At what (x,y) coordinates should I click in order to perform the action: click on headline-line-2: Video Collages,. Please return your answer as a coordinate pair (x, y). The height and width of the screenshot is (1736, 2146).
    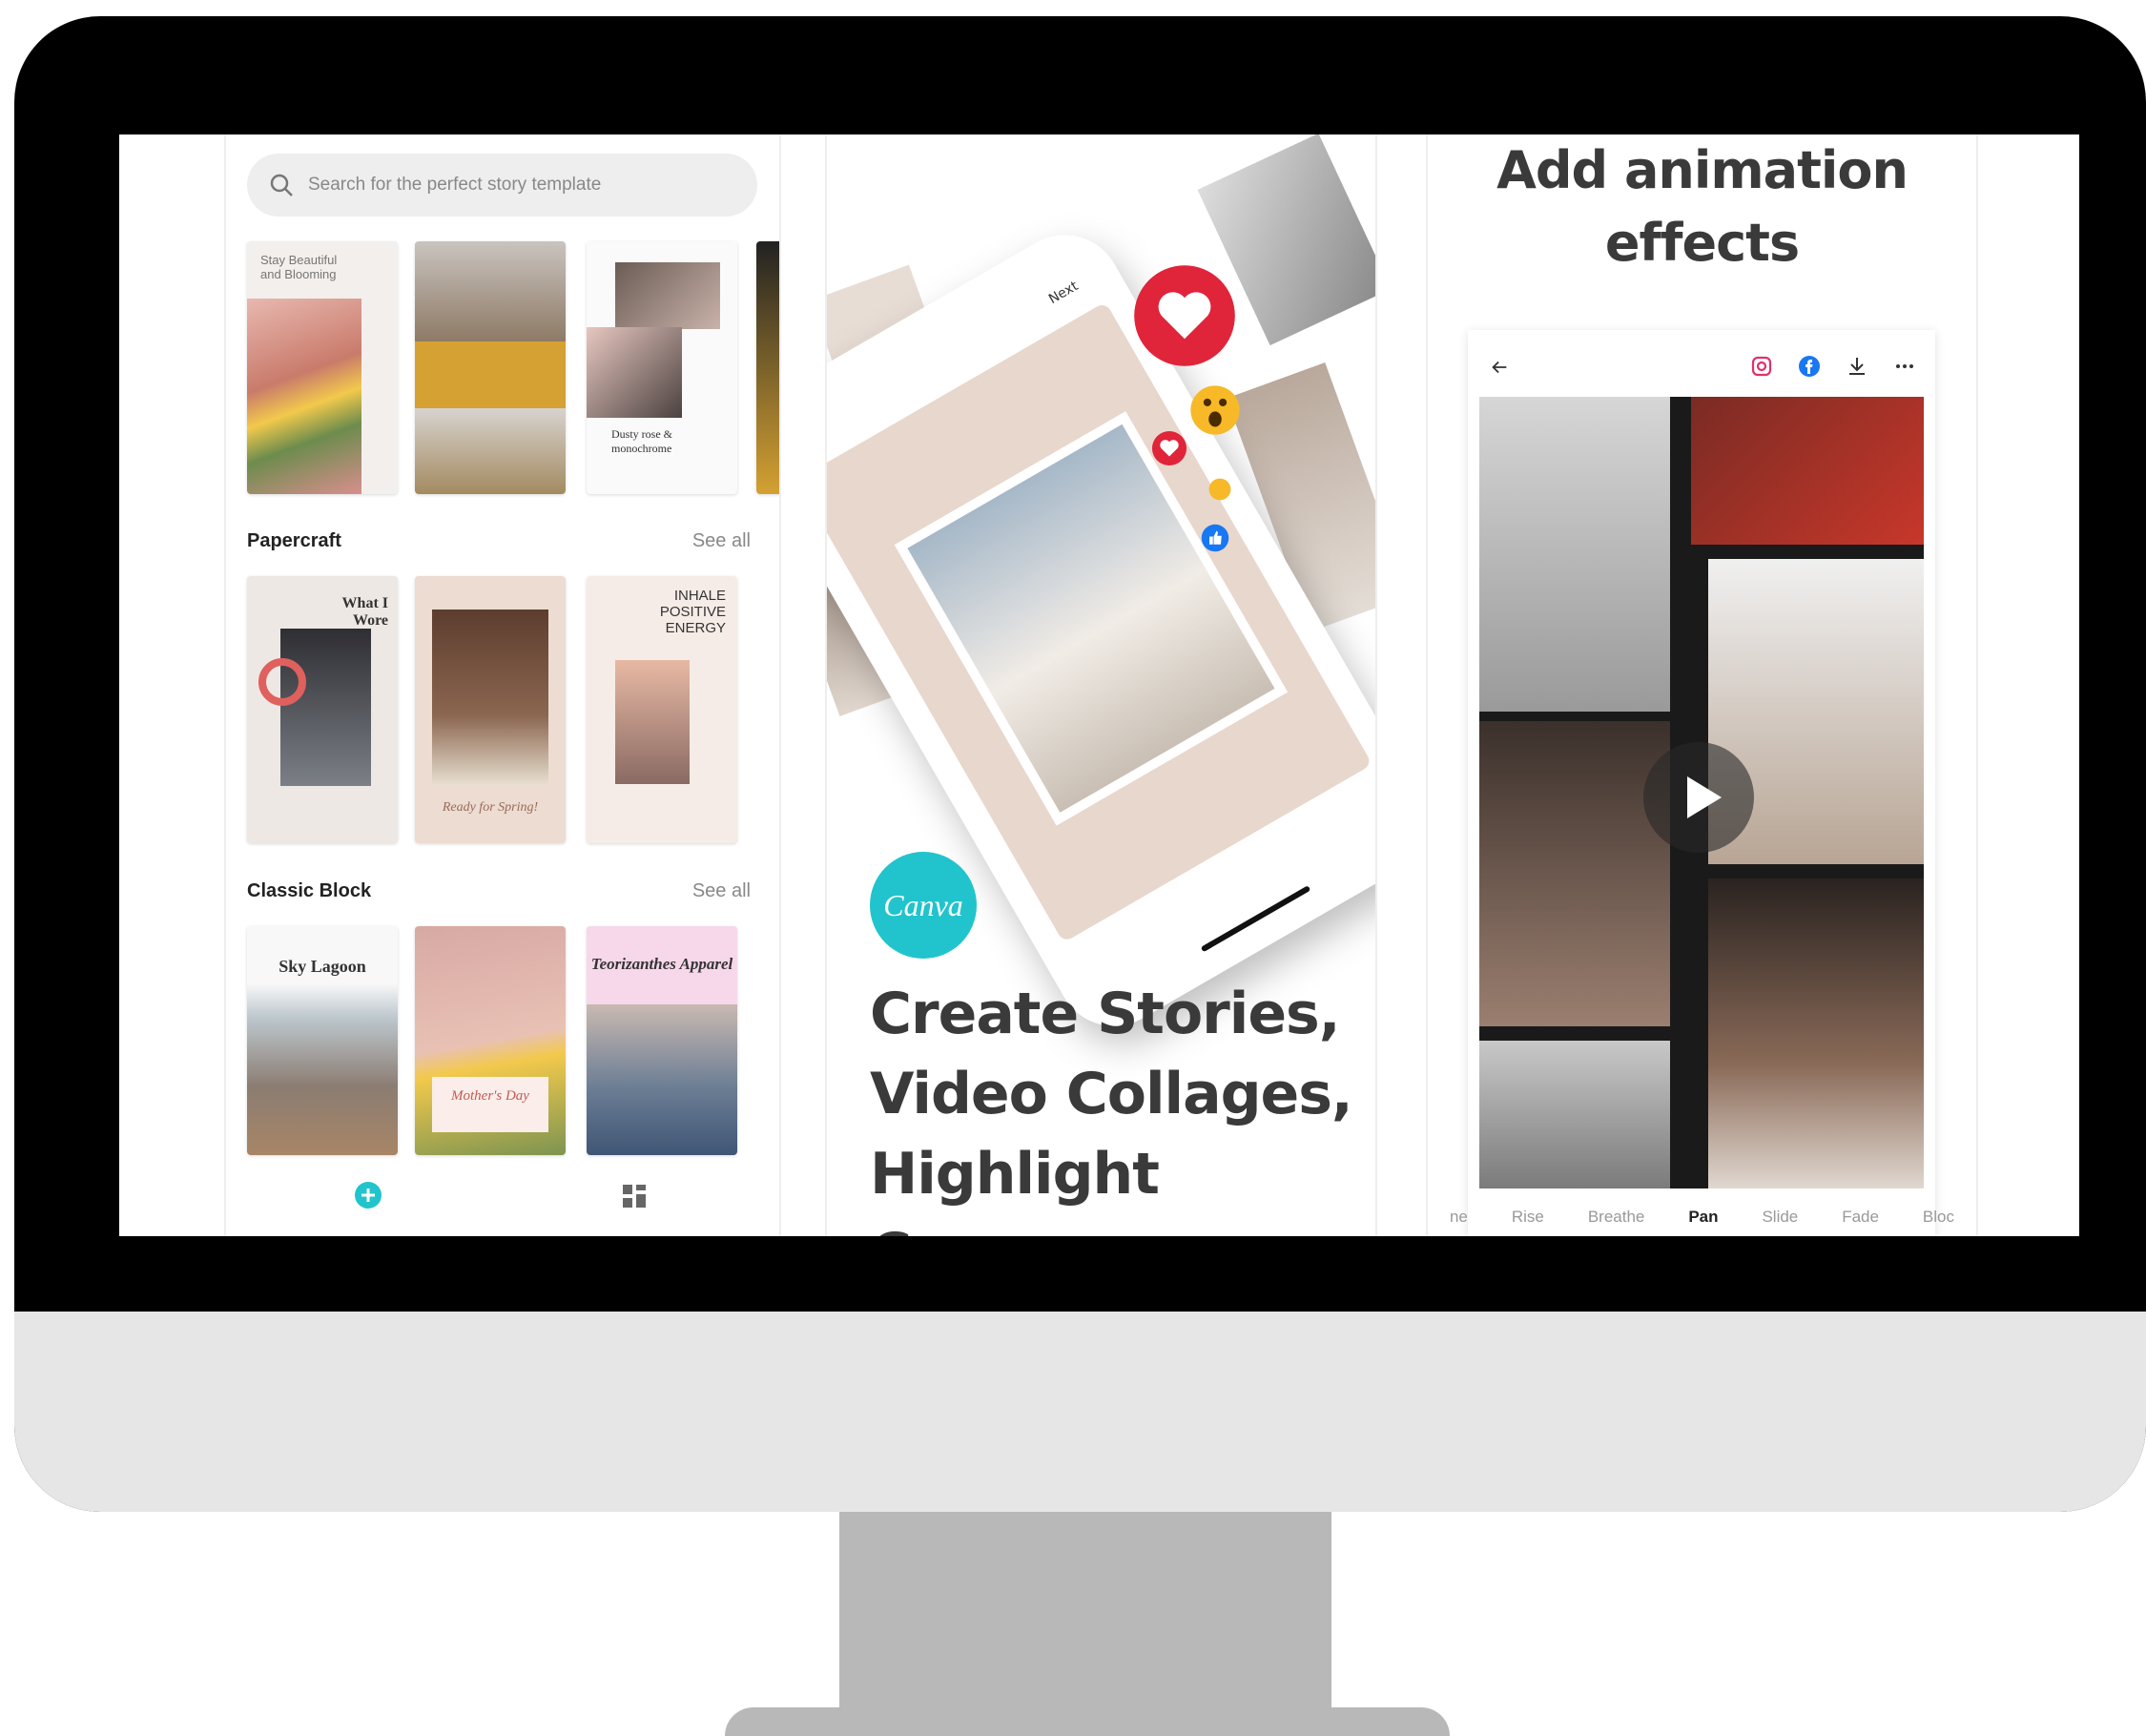
    Looking at the image, I should click on (1111, 1094).